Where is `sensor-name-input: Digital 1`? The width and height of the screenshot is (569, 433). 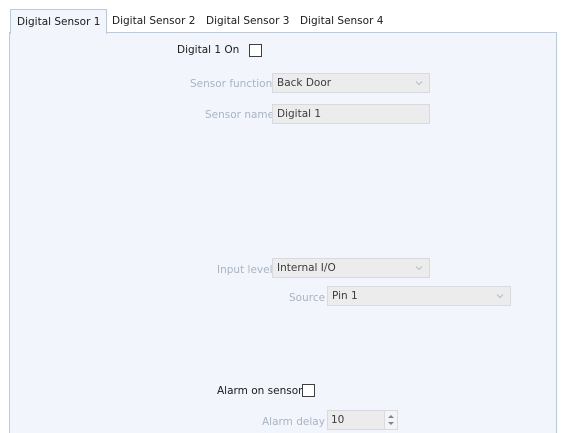
sensor-name-input: Digital 1 is located at coordinates (351, 114).